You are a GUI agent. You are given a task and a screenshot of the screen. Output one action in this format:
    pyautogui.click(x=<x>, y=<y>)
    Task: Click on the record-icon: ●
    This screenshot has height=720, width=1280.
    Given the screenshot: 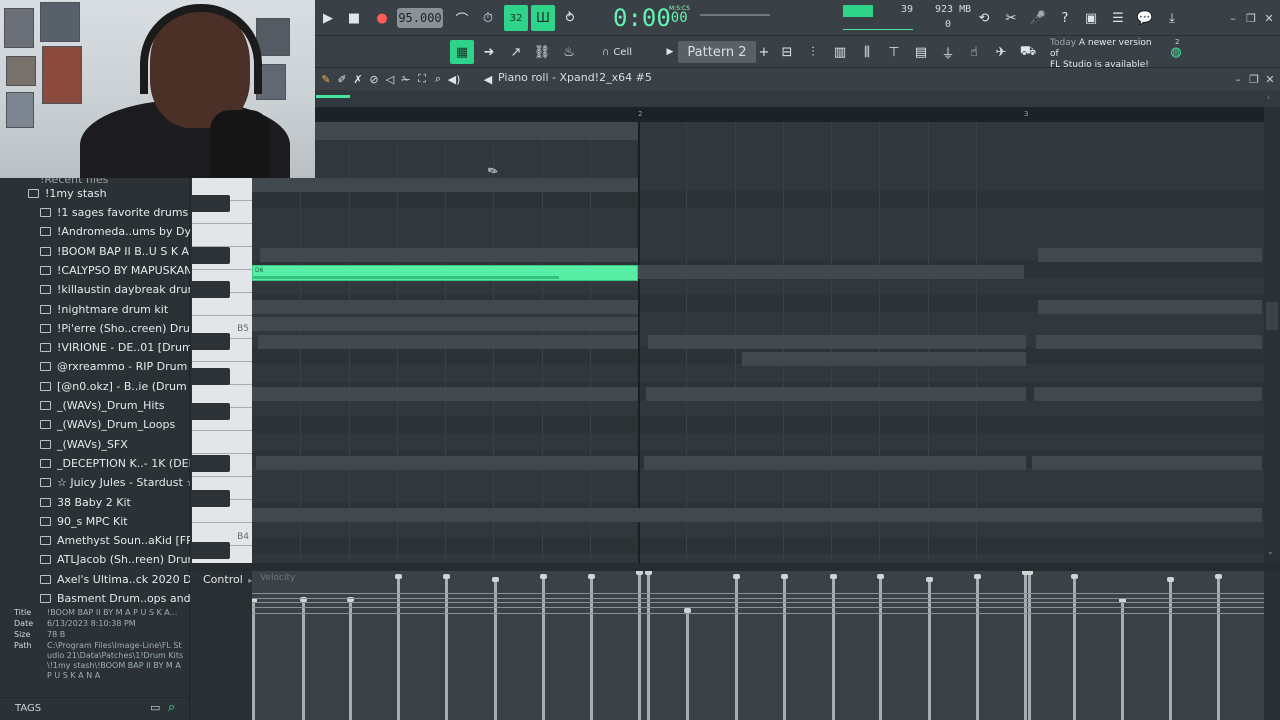 What is the action you would take?
    pyautogui.click(x=382, y=18)
    